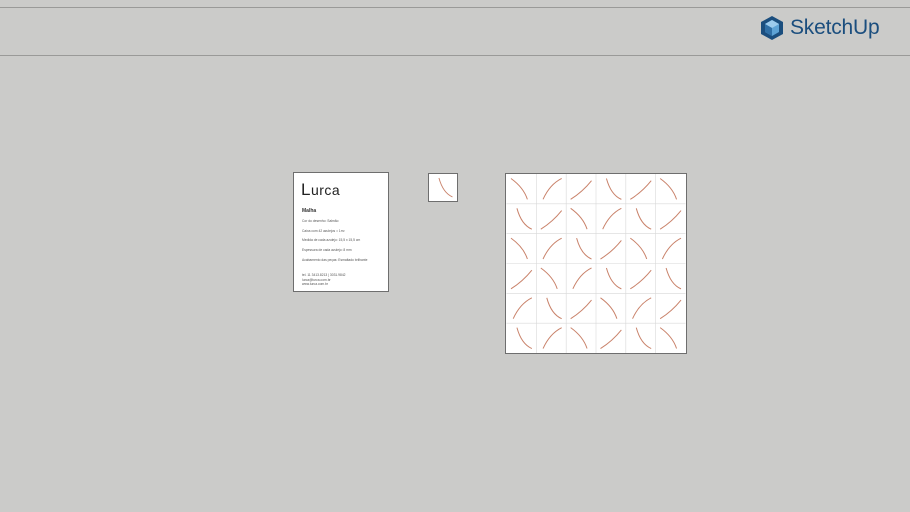 The width and height of the screenshot is (910, 512). Describe the element at coordinates (596, 263) in the screenshot. I see `tile-pattern-grid` at that location.